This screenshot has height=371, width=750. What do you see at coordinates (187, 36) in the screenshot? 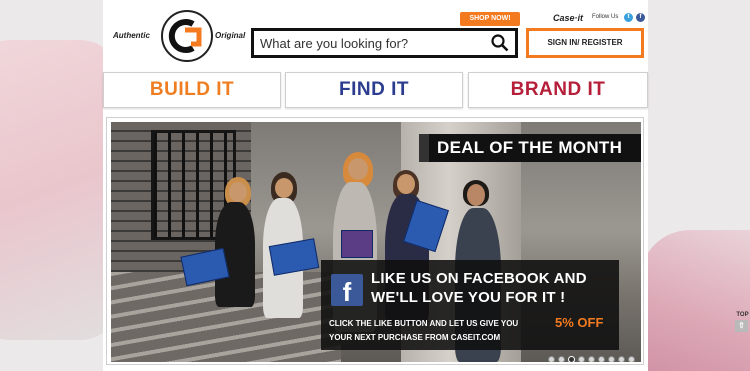
I see `logo-mark-icon` at bounding box center [187, 36].